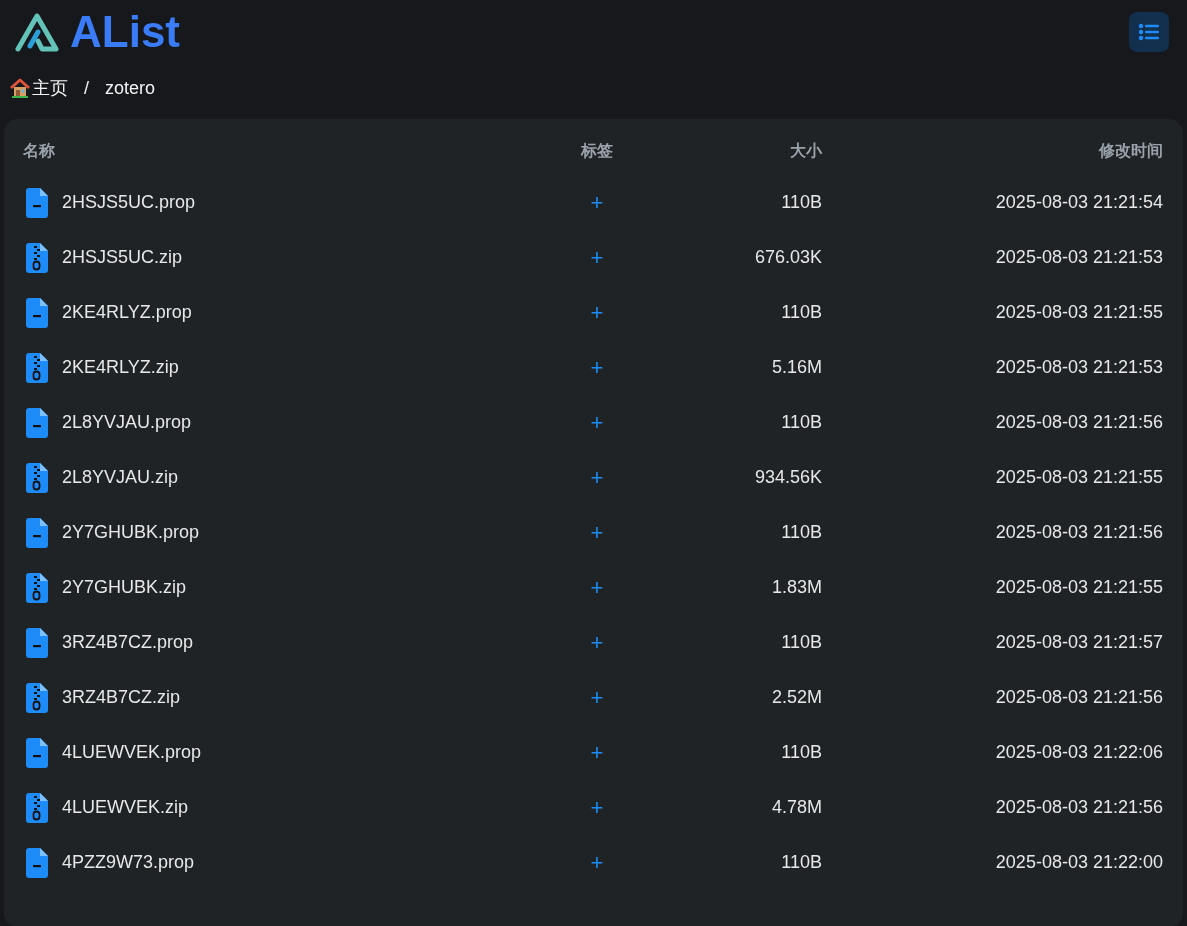 The height and width of the screenshot is (926, 1187). What do you see at coordinates (282, 642) in the screenshot?
I see `file-link: 3RZ4B7CZ.prop` at bounding box center [282, 642].